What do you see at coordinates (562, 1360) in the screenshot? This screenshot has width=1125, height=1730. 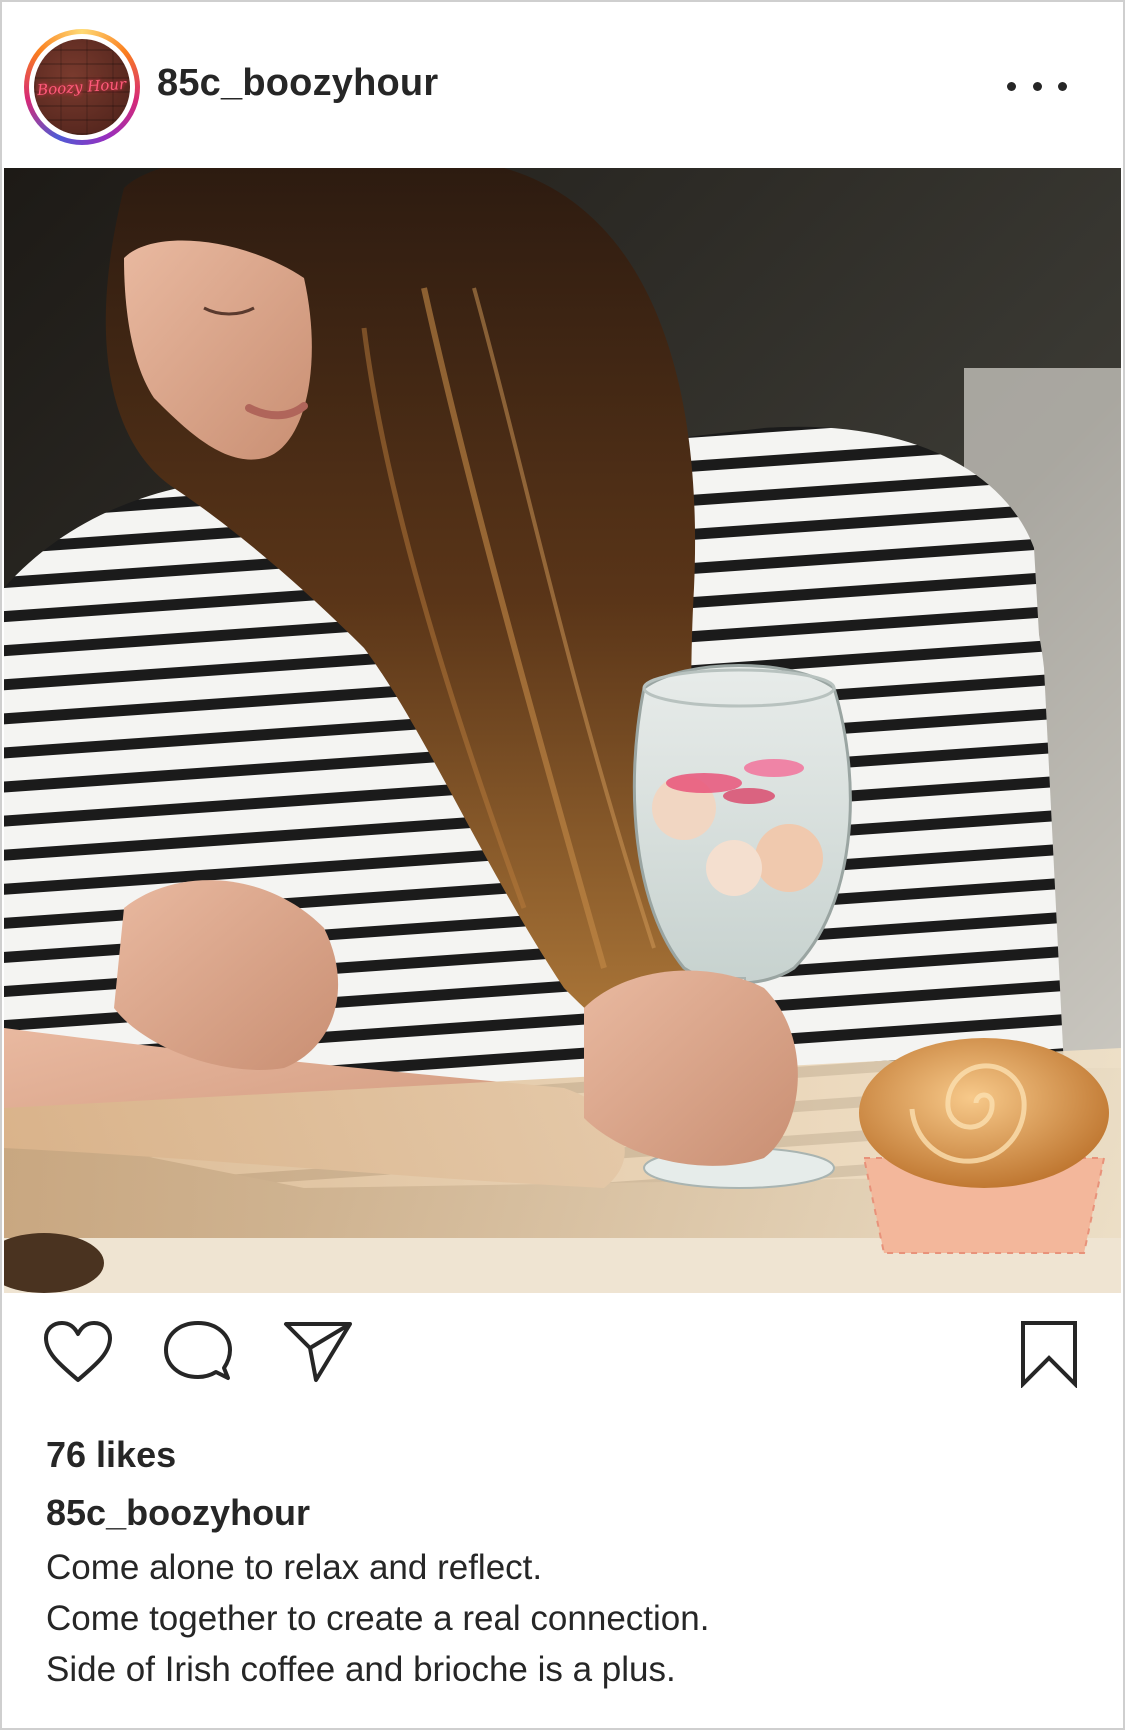 I see `action-bar` at bounding box center [562, 1360].